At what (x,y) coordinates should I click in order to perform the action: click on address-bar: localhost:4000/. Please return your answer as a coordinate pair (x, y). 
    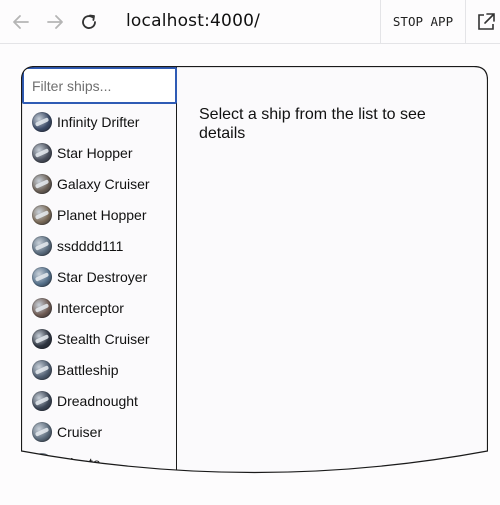
    Looking at the image, I should click on (193, 21).